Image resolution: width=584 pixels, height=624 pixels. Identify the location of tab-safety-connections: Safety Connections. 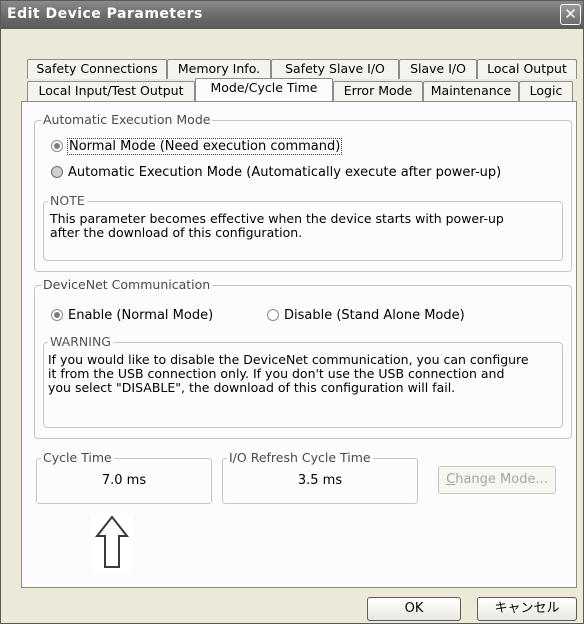
(97, 69).